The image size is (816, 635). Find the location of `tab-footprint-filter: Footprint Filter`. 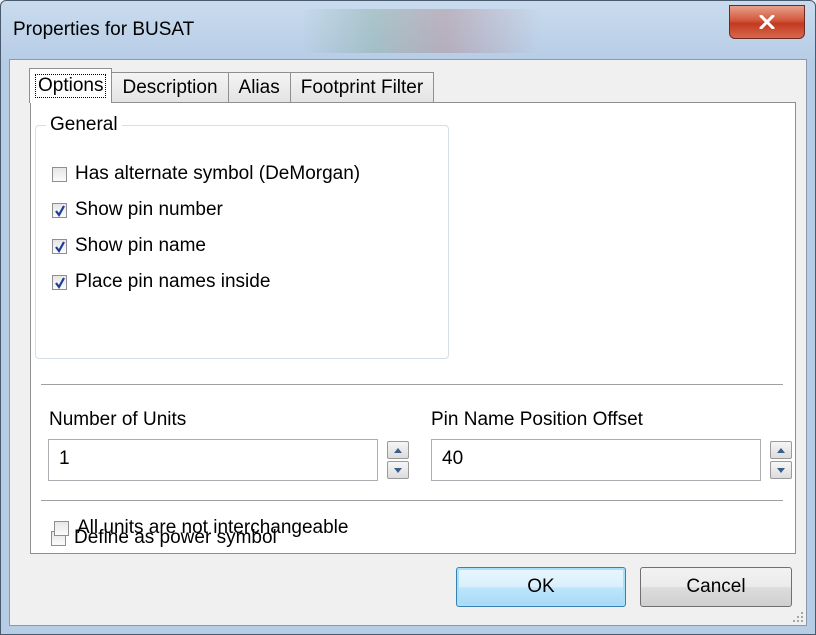

tab-footprint-filter: Footprint Filter is located at coordinates (362, 87).